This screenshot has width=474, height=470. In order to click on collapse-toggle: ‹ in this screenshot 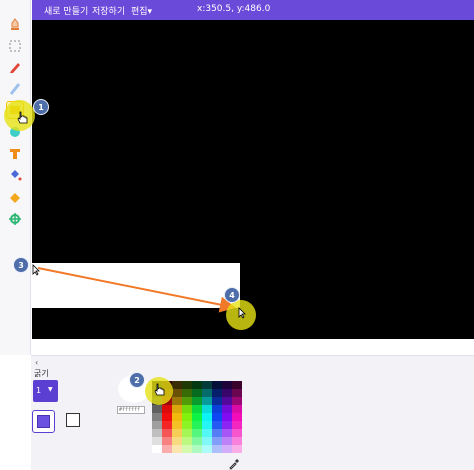, I will do `click(36, 362)`.